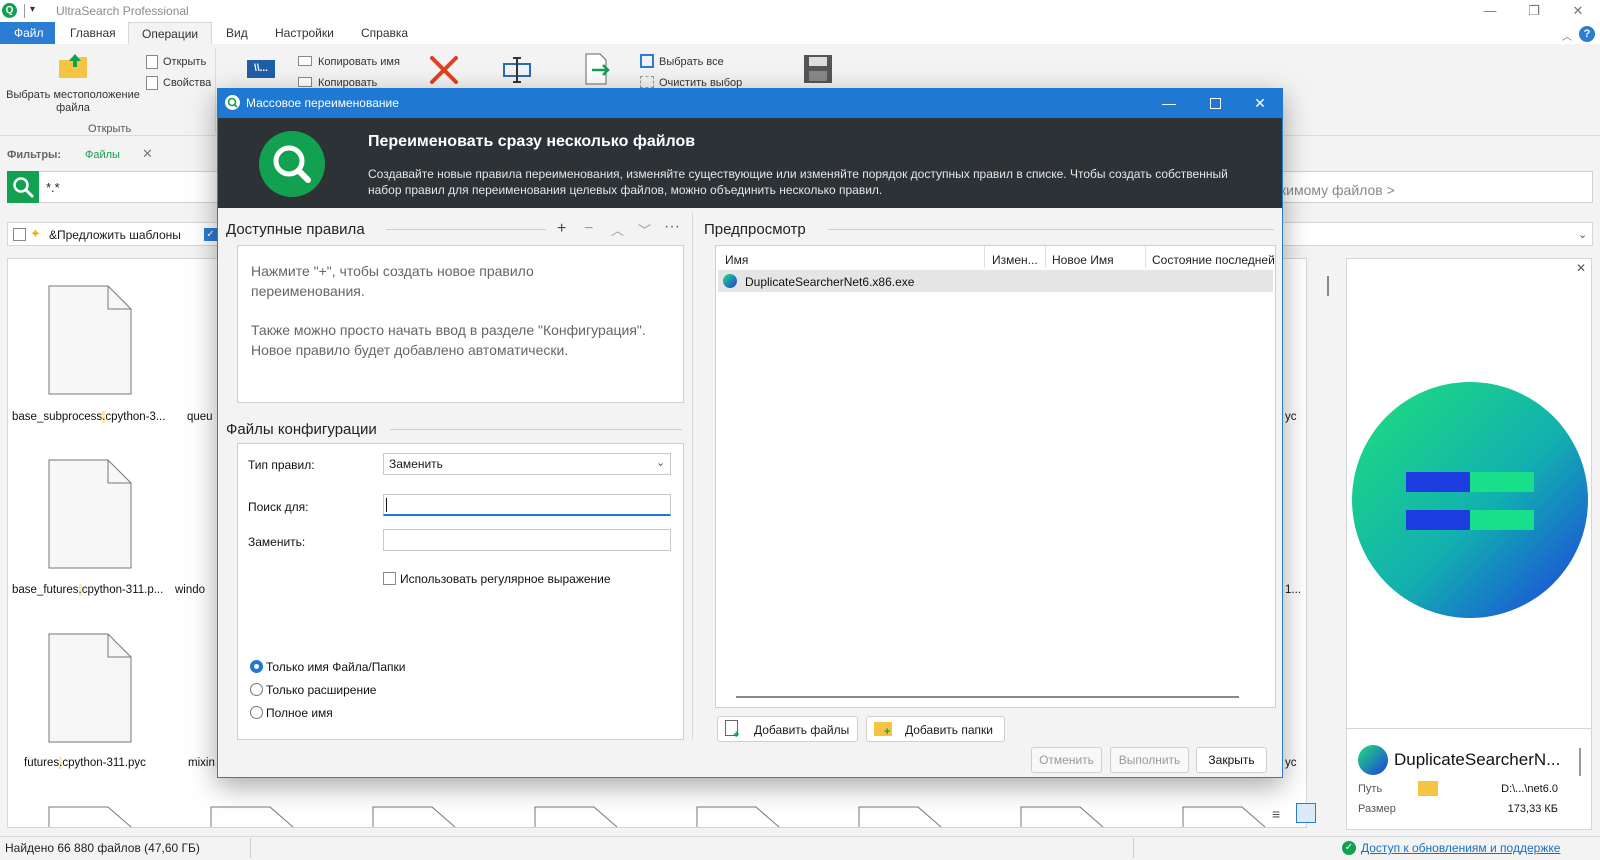 This screenshot has width=1600, height=860. I want to click on rule-type-select: Заменить, so click(527, 464).